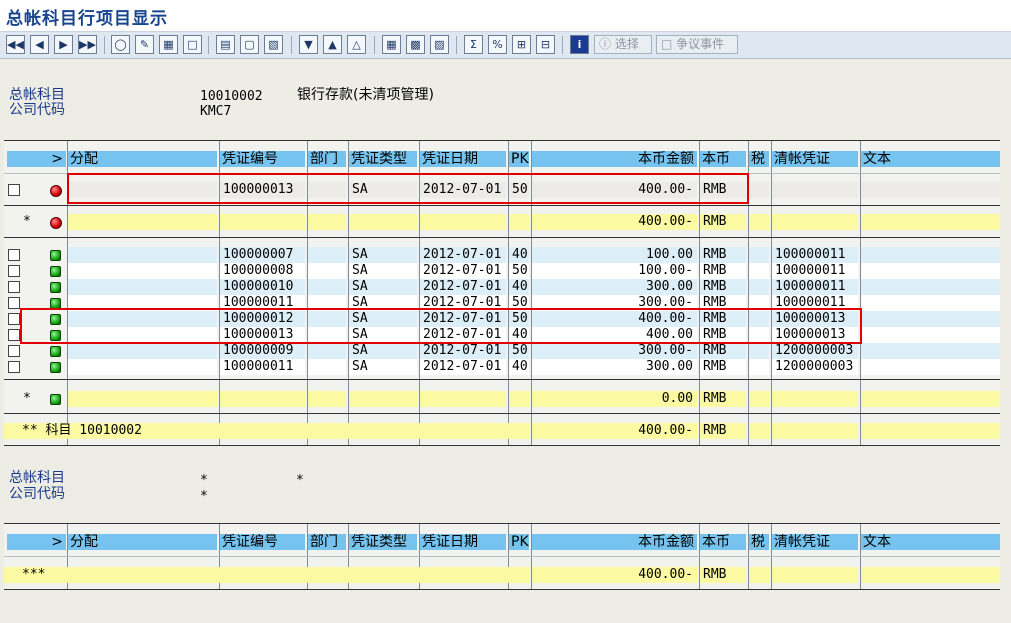  What do you see at coordinates (519, 351) in the screenshot?
I see `cell-pk: 50` at bounding box center [519, 351].